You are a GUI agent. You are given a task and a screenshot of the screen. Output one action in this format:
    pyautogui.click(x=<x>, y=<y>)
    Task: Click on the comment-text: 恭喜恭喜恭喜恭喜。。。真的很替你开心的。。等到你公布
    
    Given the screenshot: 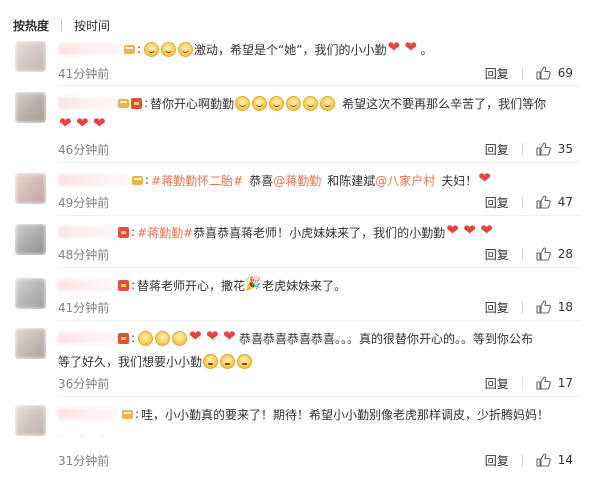 What is the action you would take?
    pyautogui.click(x=386, y=338)
    